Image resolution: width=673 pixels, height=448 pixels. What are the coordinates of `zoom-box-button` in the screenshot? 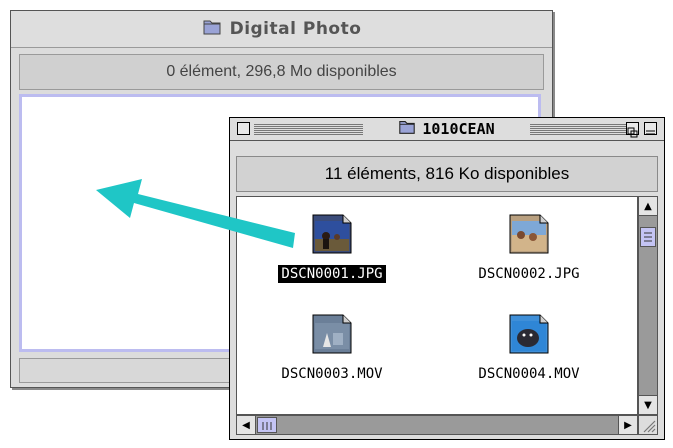 It's located at (632, 130).